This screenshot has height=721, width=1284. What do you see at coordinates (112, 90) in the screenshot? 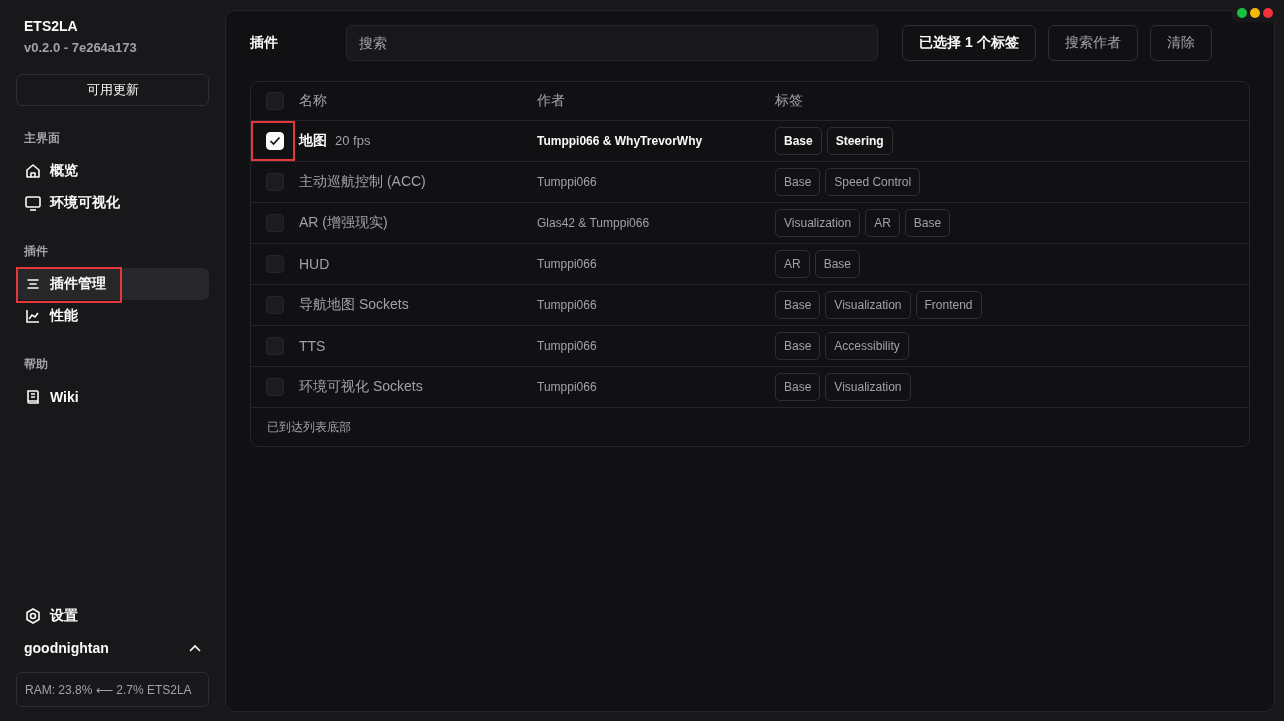
I see `update-button: 可用更新` at bounding box center [112, 90].